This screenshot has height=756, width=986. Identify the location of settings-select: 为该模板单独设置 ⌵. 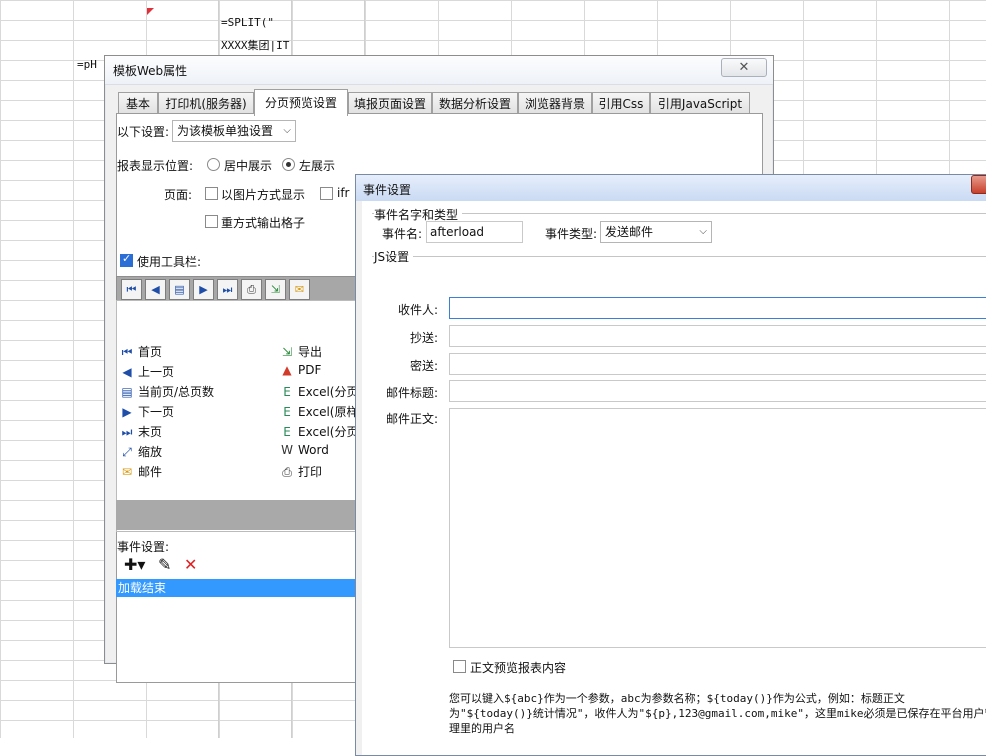
(234, 131).